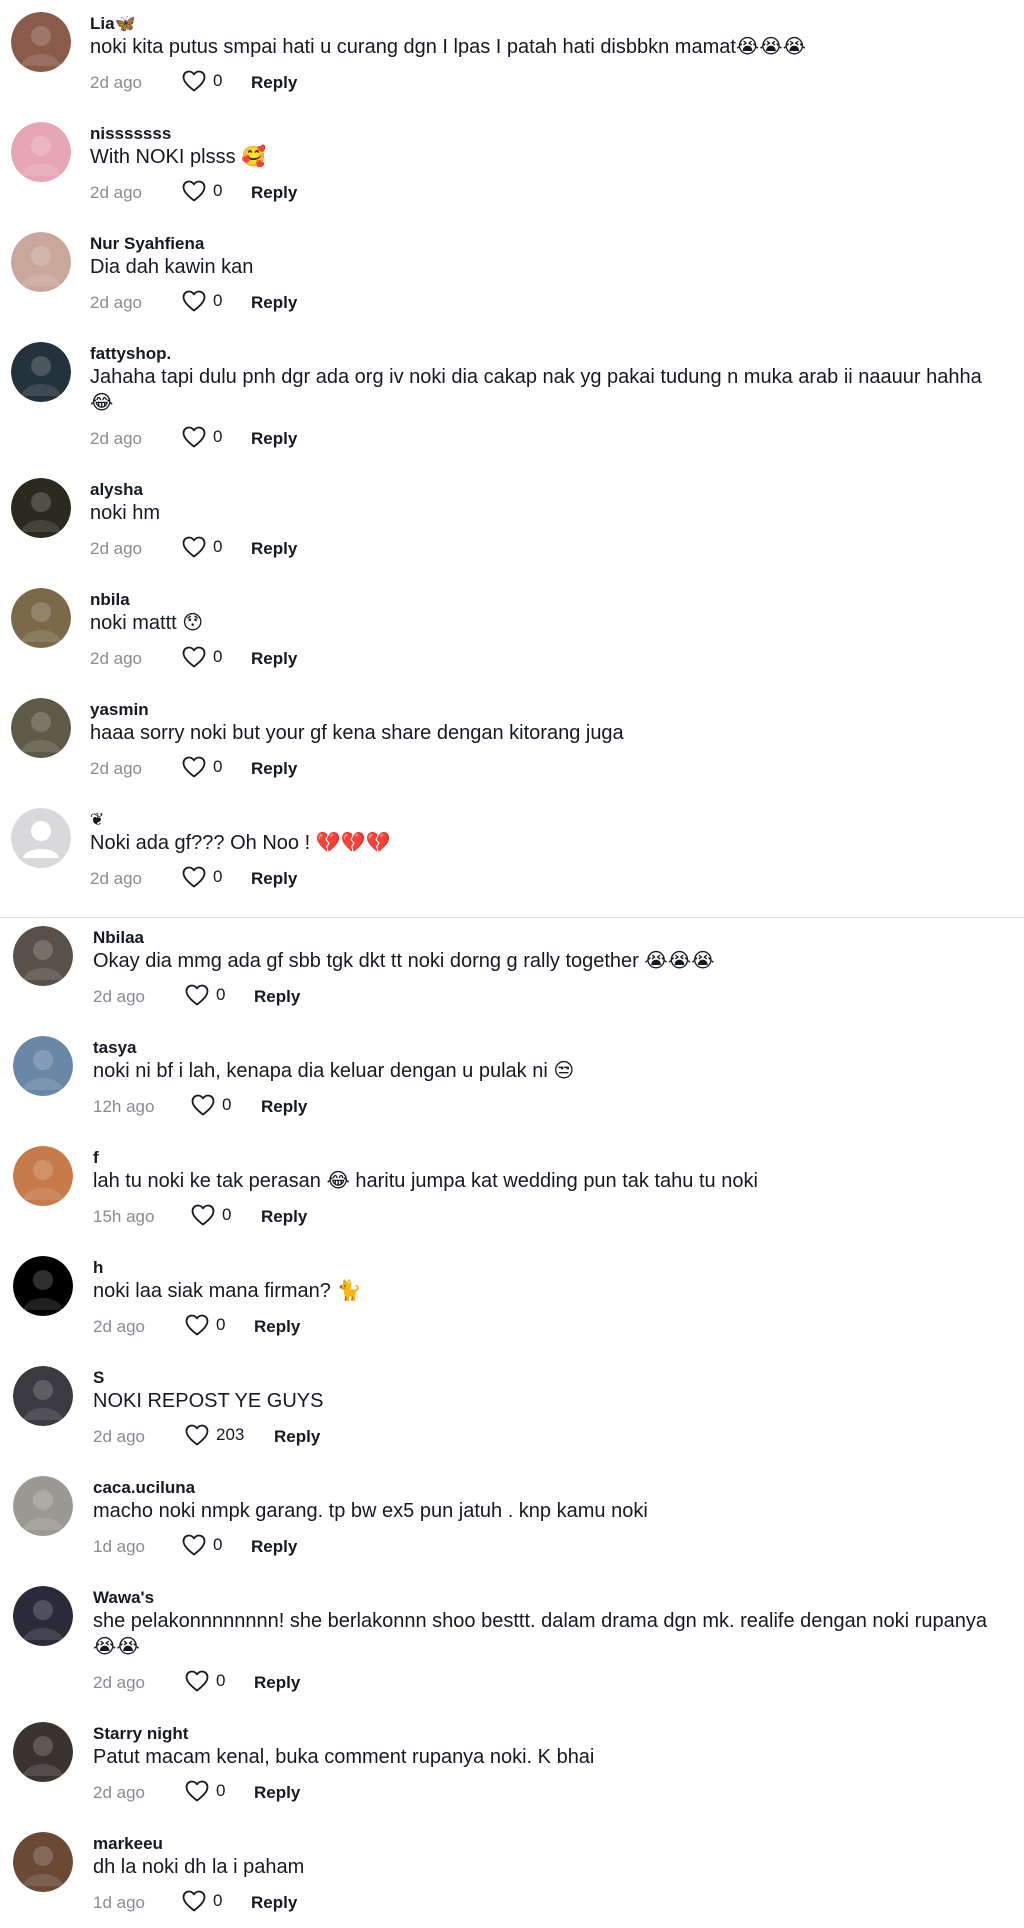 The height and width of the screenshot is (1928, 1024). Describe the element at coordinates (130, 134) in the screenshot. I see `comment-username: nisssssss` at that location.